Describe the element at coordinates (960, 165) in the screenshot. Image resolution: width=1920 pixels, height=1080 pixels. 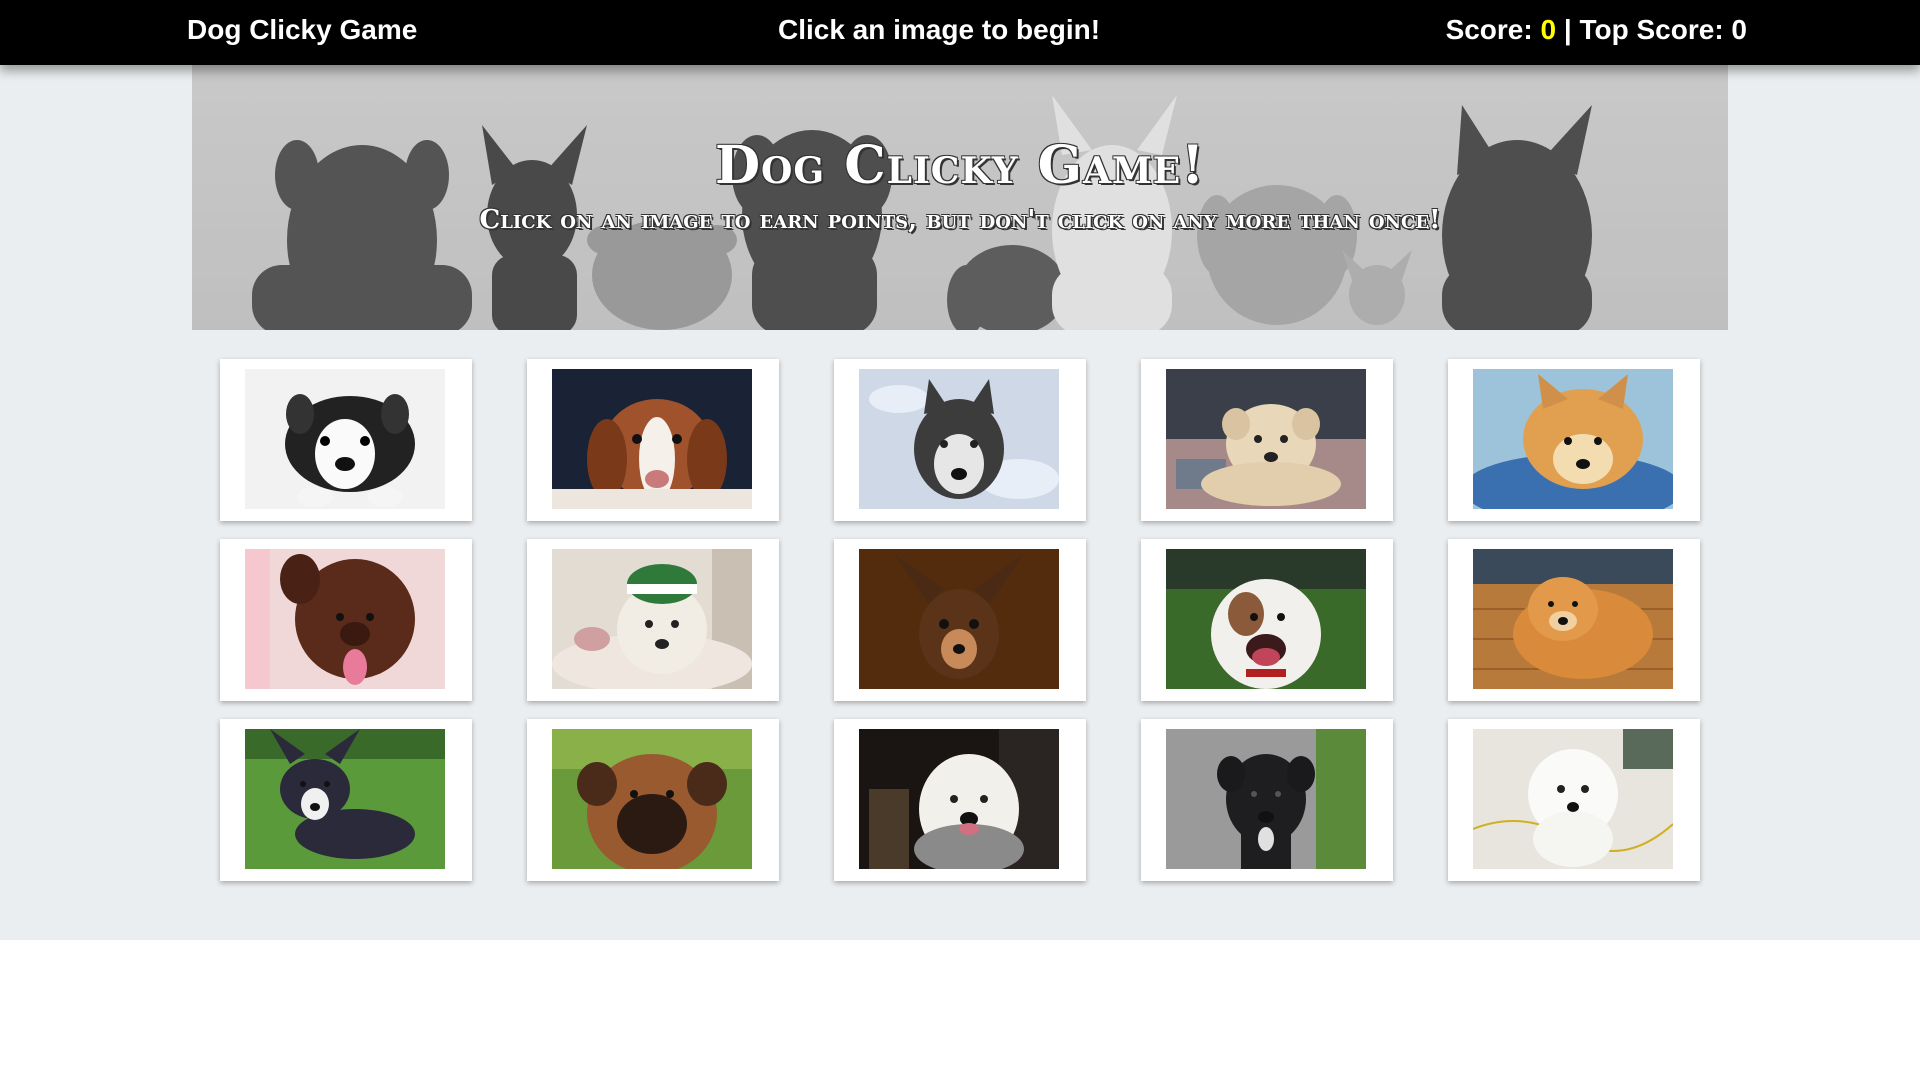
I see `hero-title: Dog Clicky Game!` at that location.